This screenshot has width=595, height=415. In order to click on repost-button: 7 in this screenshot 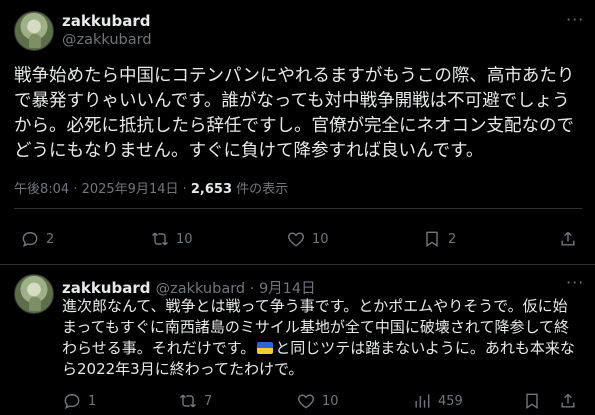, I will do `click(195, 401)`.